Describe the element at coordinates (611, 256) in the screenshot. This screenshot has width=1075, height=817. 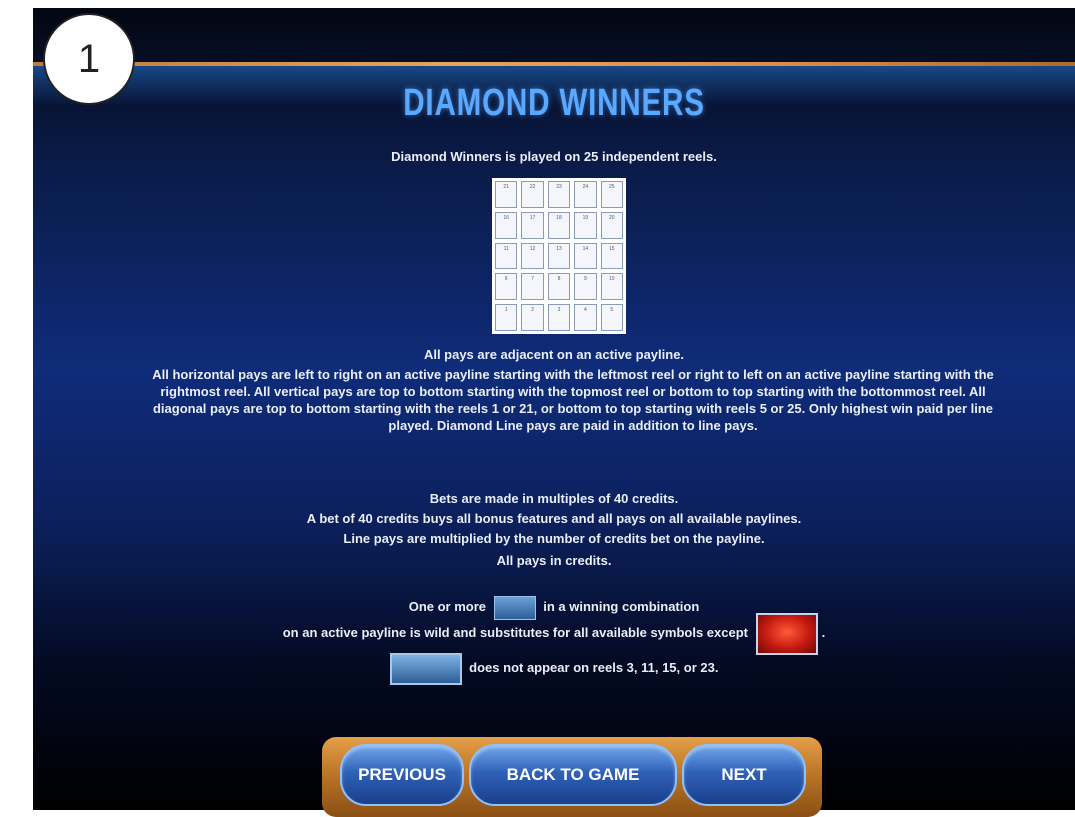
I see `reel-cell: 15` at that location.